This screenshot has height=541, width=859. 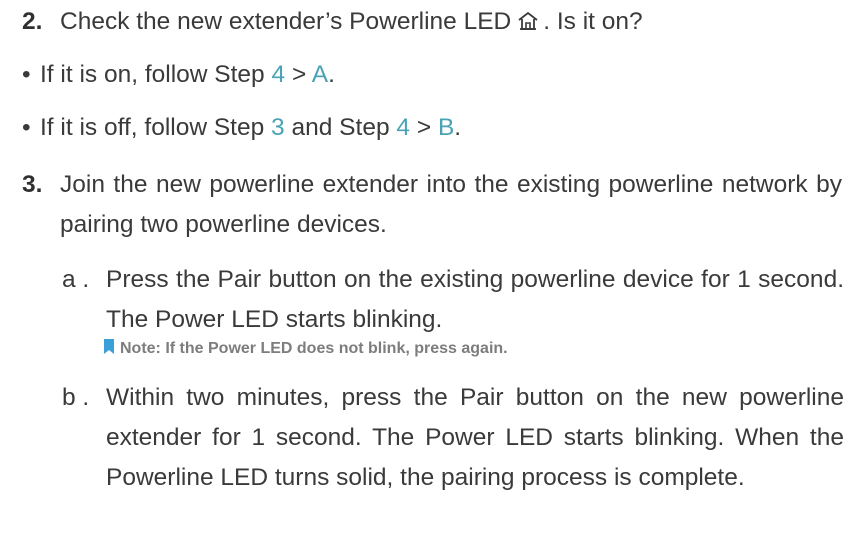 What do you see at coordinates (340, 127) in the screenshot?
I see `bullet-text-mid: and Step` at bounding box center [340, 127].